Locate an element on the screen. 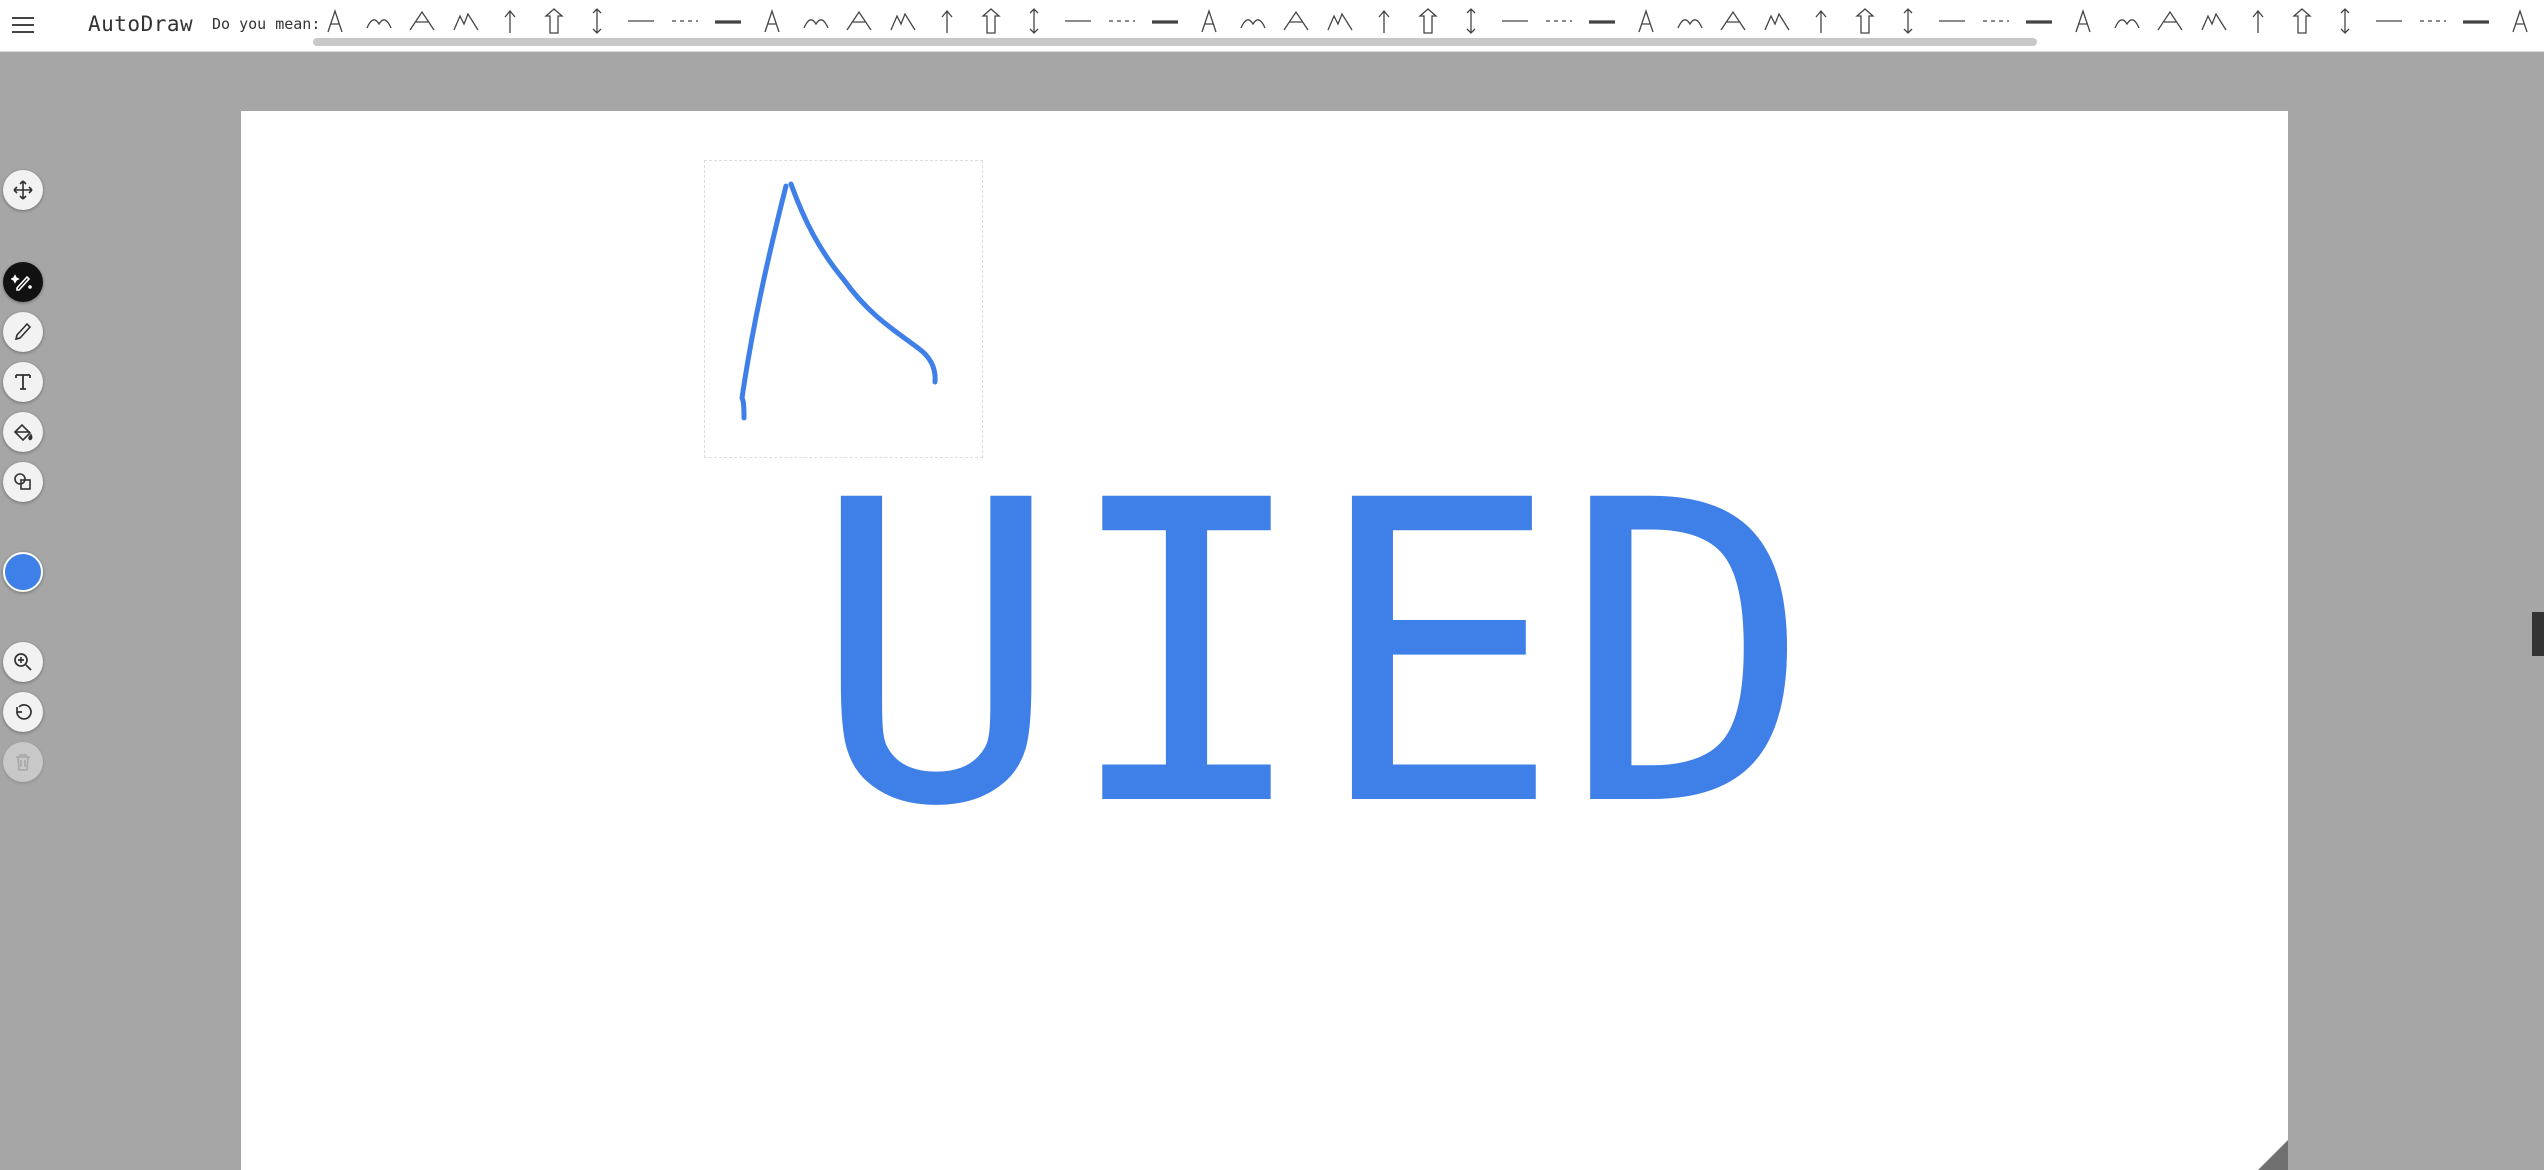  fill-tool-button is located at coordinates (23, 432).